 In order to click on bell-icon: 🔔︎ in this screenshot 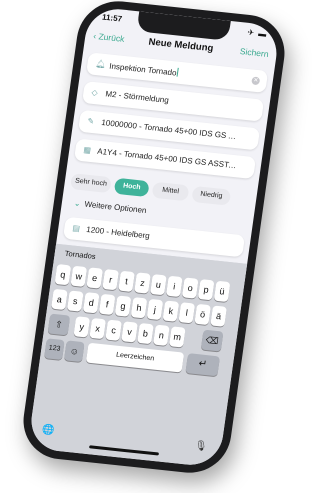, I will do `click(100, 64)`.